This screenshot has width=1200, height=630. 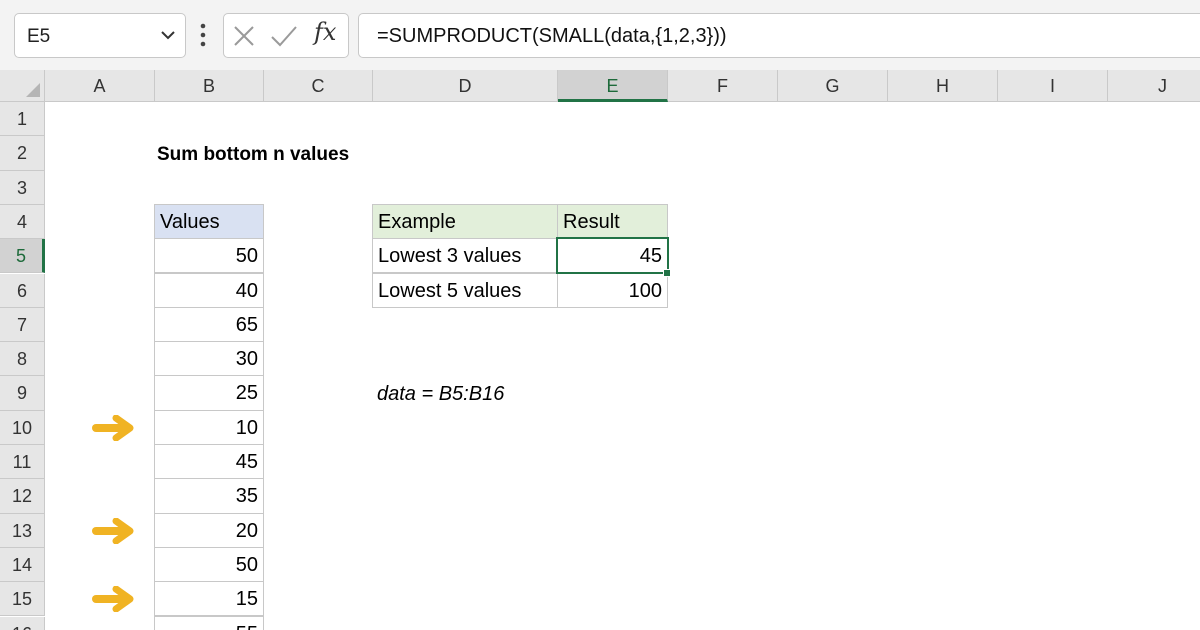 What do you see at coordinates (100, 86) in the screenshot?
I see `column-header-a: A` at bounding box center [100, 86].